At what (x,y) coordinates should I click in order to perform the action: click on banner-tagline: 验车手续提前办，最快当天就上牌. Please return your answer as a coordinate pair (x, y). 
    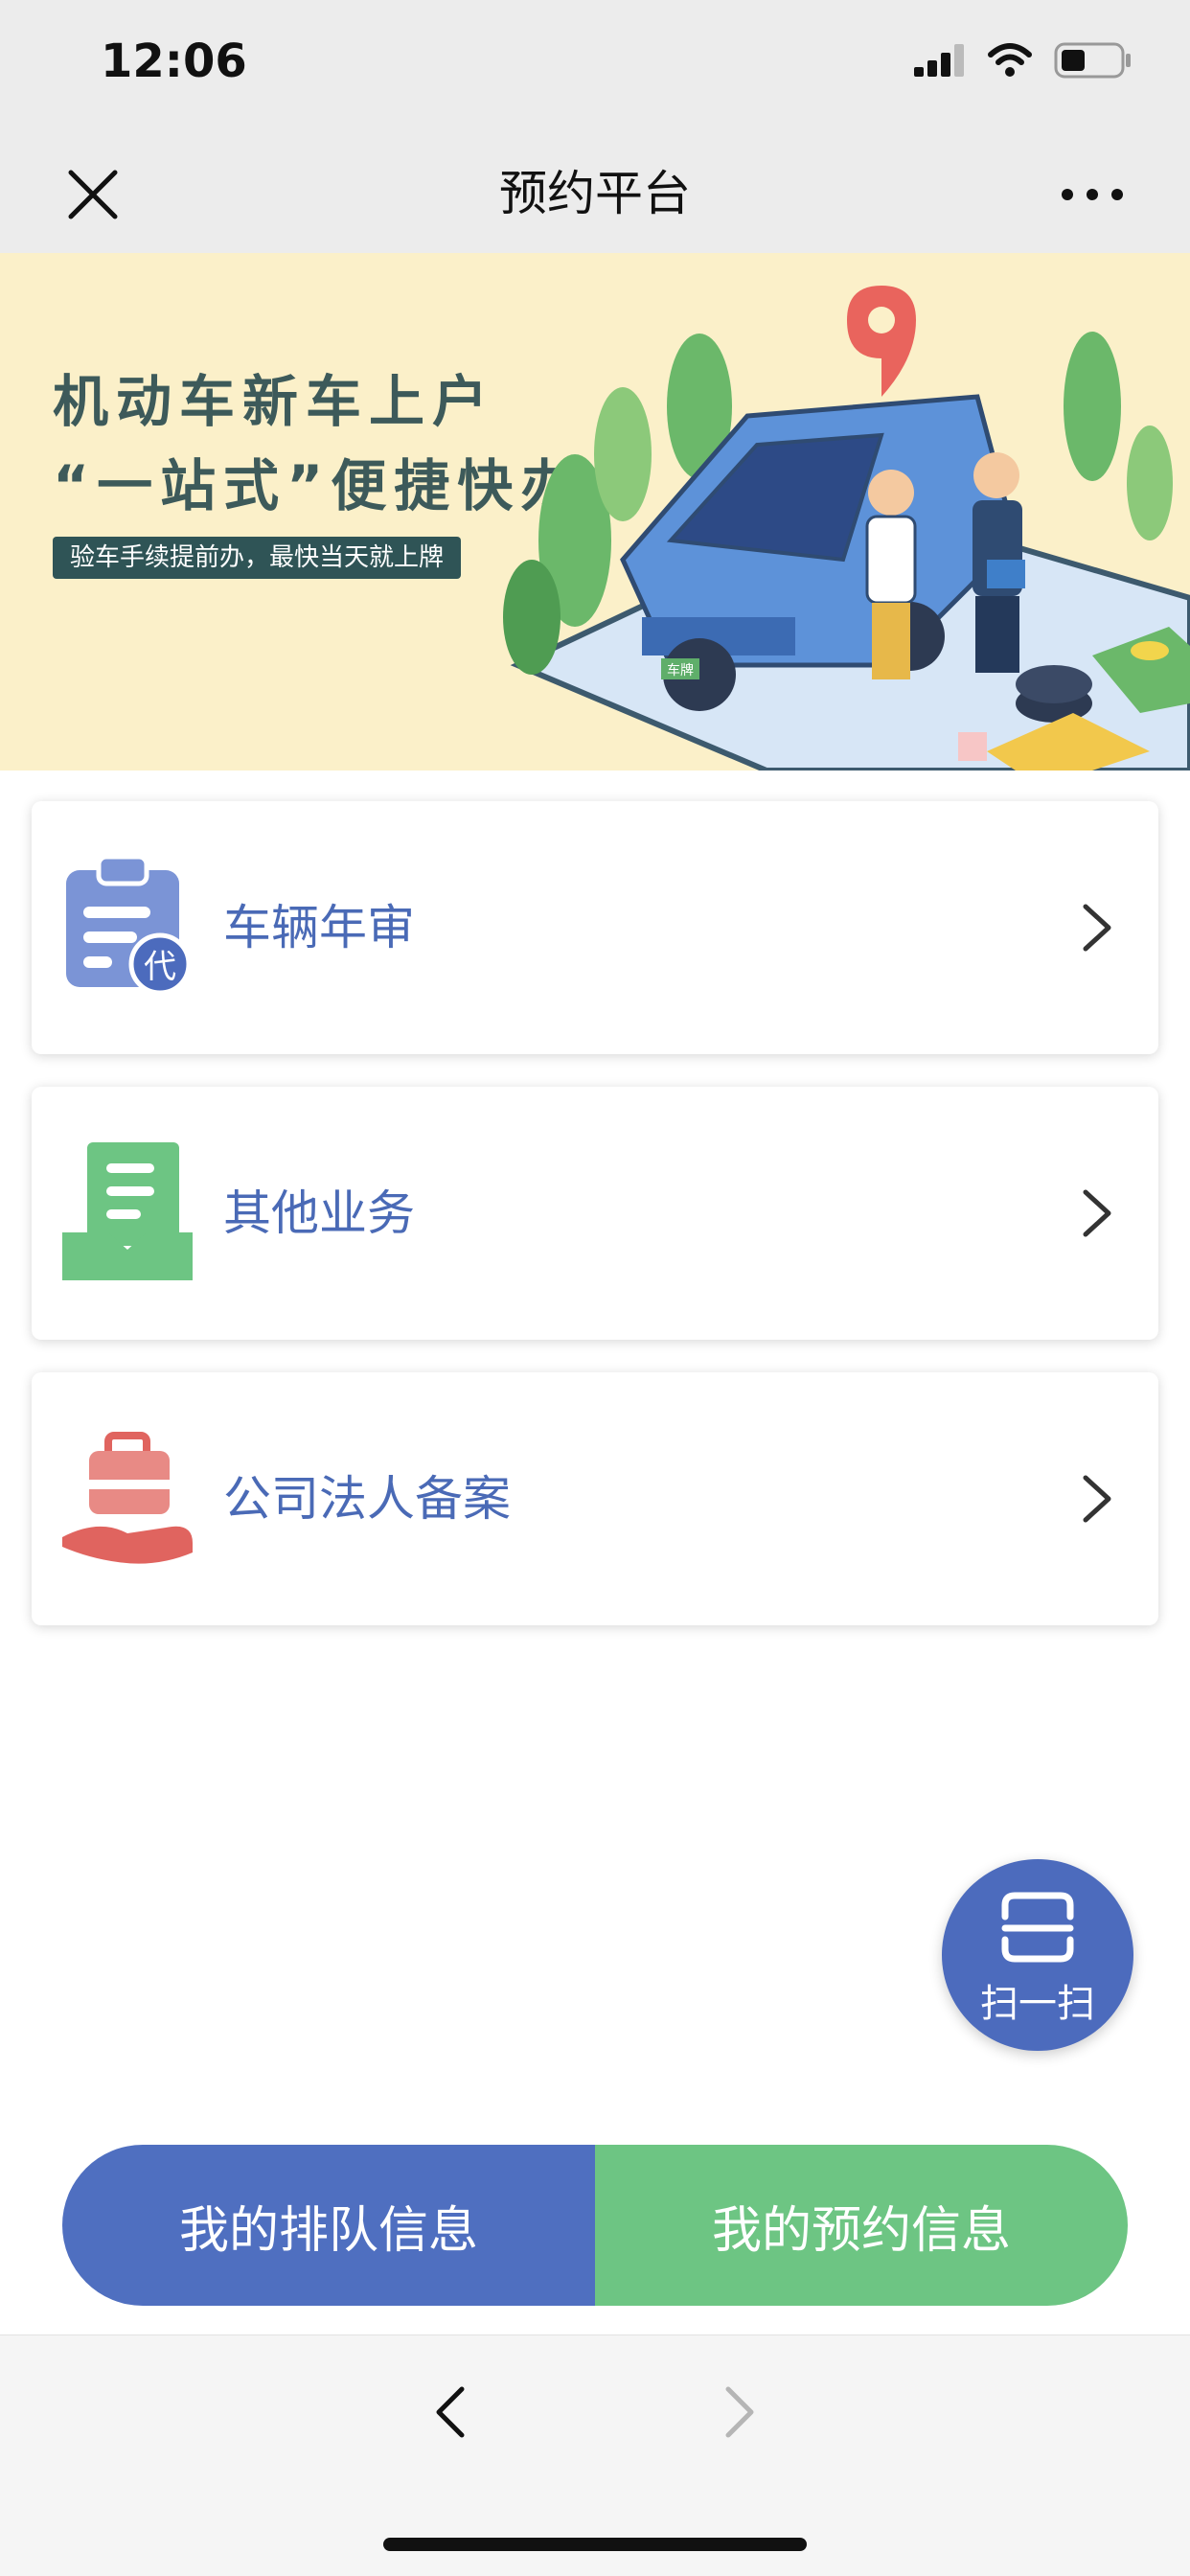
    Looking at the image, I should click on (257, 558).